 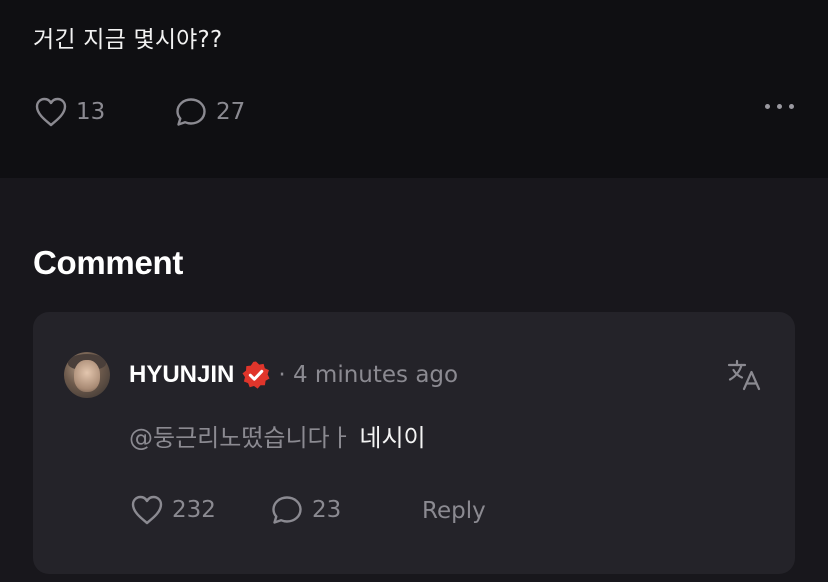 What do you see at coordinates (414, 114) in the screenshot?
I see `post-actions: 13 27` at bounding box center [414, 114].